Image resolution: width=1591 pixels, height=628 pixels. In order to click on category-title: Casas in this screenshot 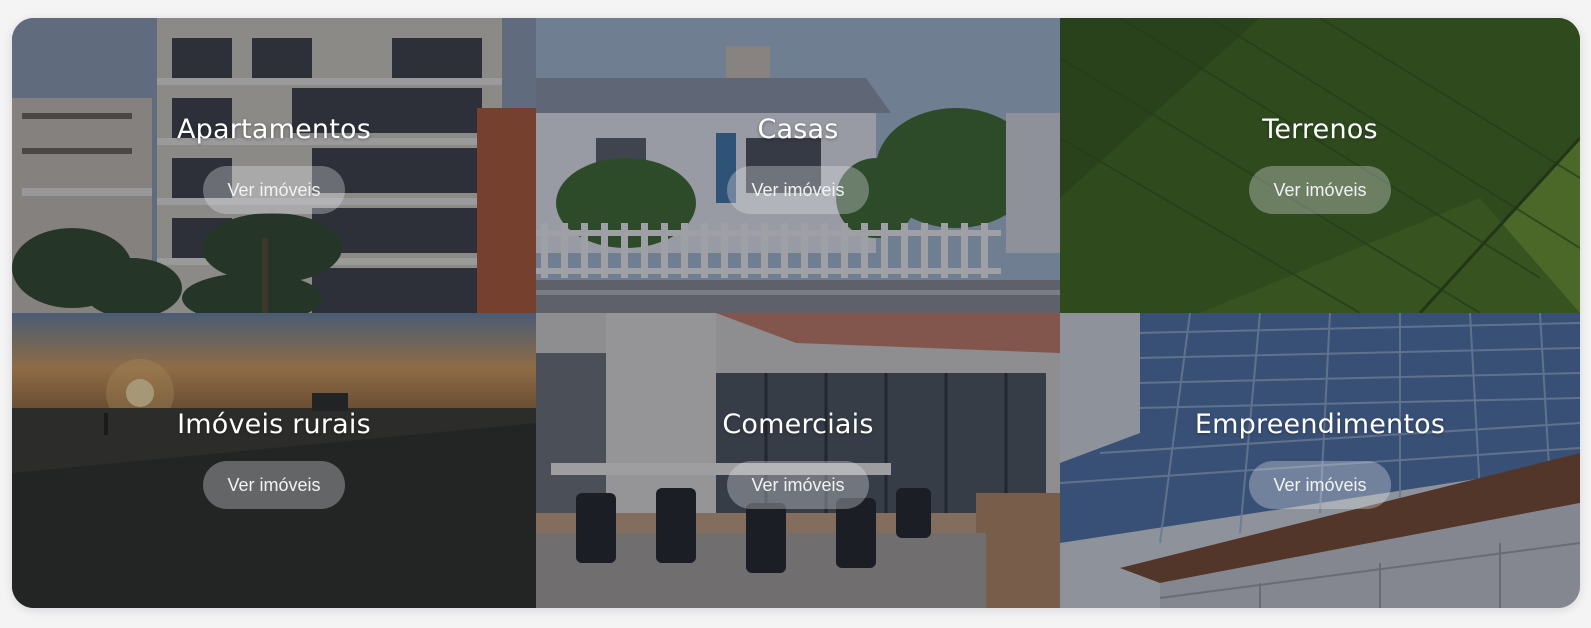, I will do `click(798, 129)`.